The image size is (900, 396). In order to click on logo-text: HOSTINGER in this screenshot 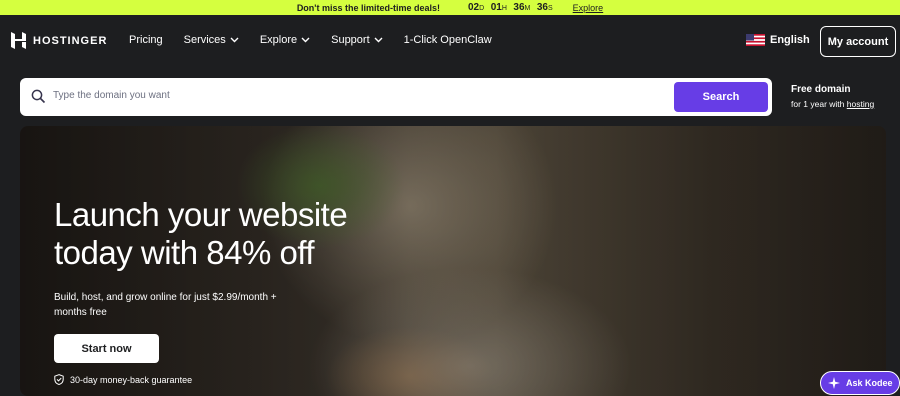, I will do `click(70, 40)`.